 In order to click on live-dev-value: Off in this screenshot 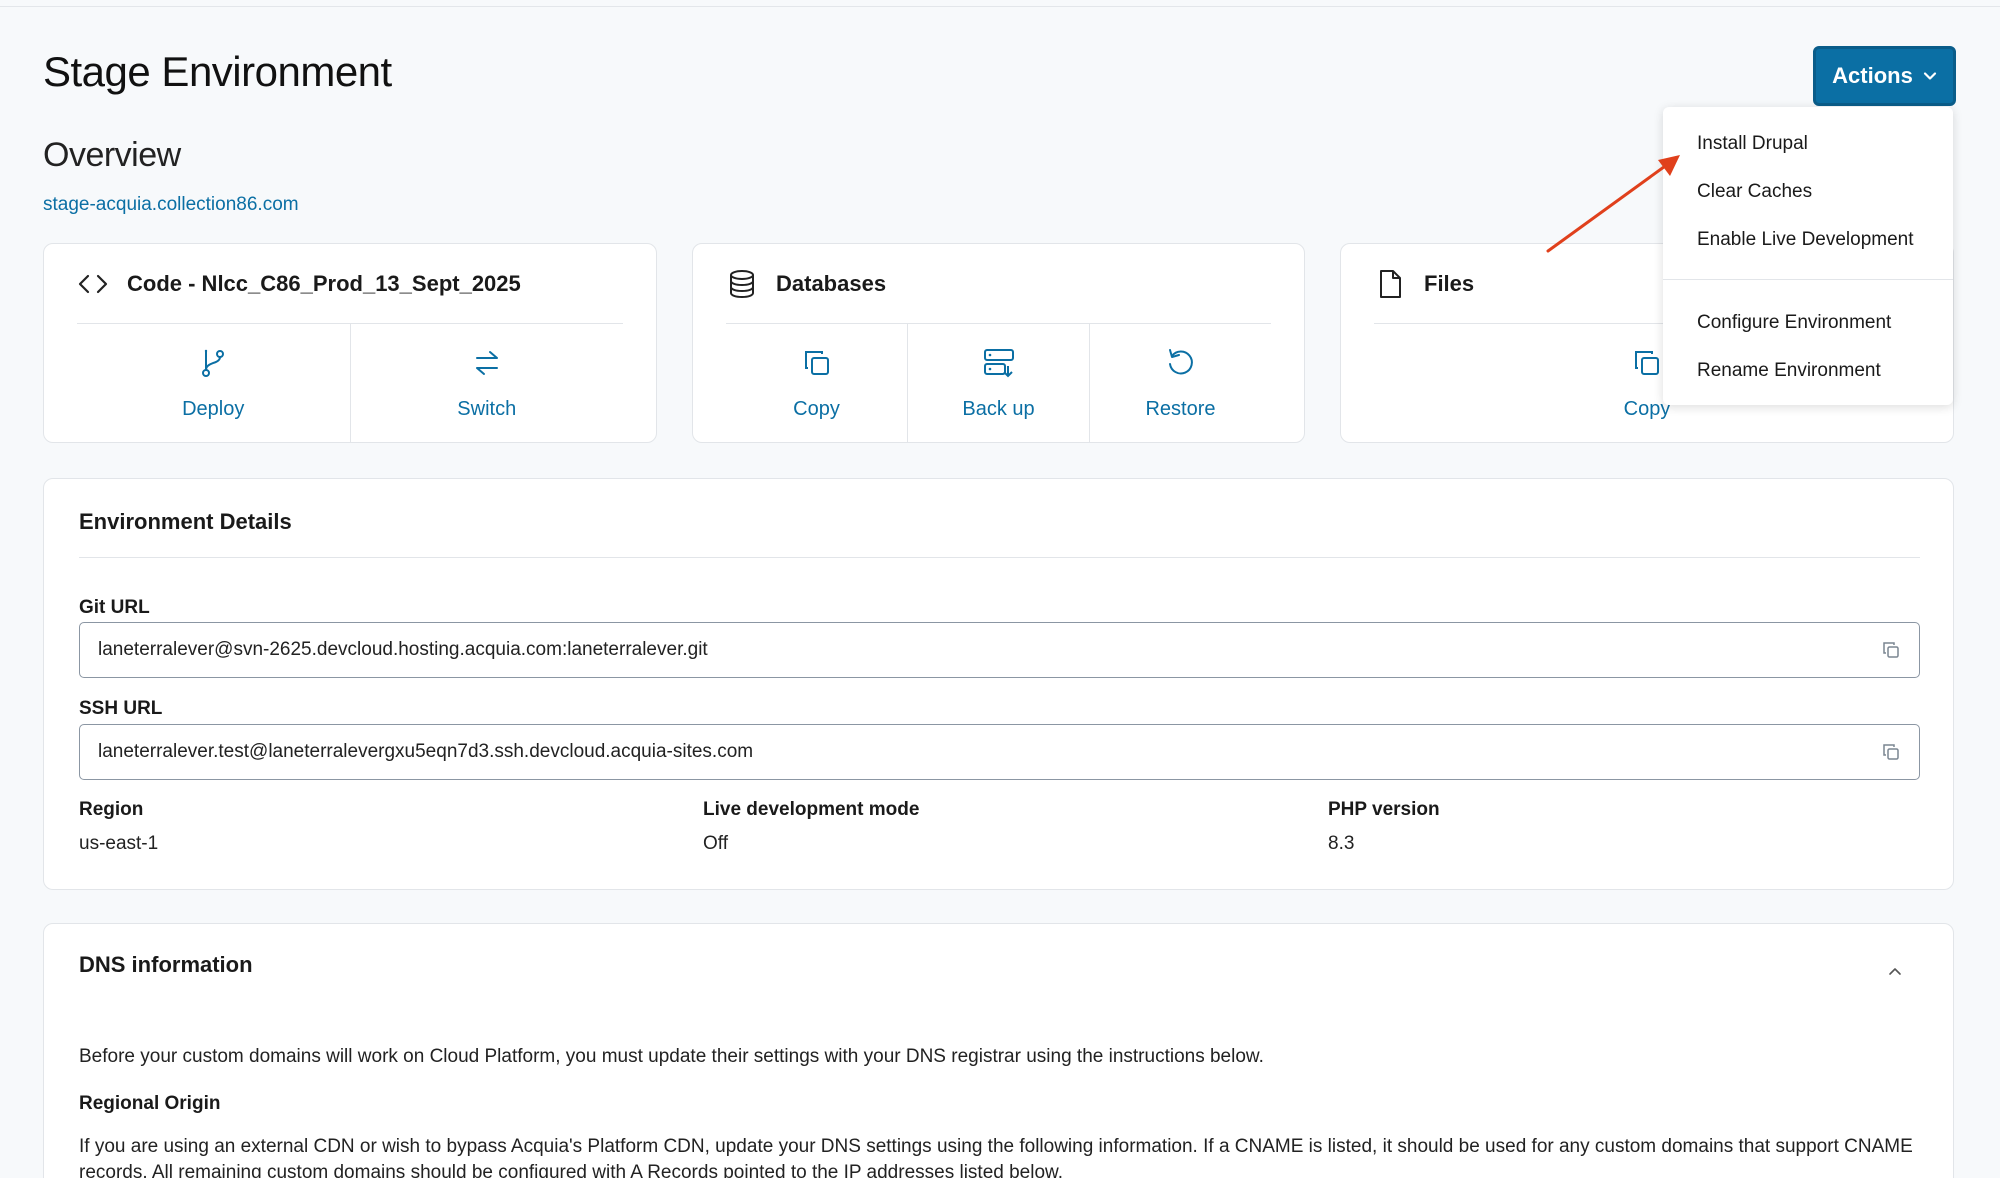, I will do `click(715, 843)`.